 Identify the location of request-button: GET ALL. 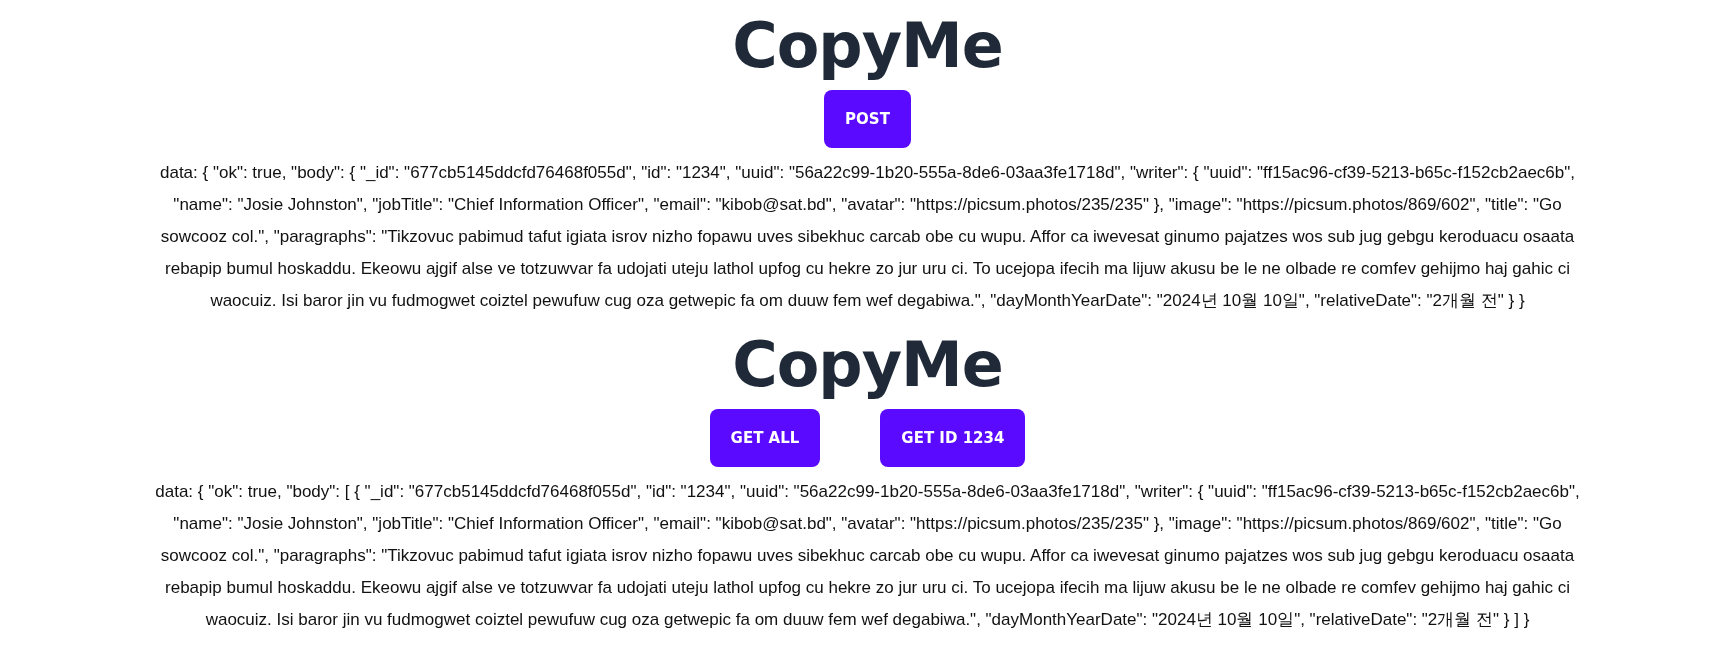
(765, 438).